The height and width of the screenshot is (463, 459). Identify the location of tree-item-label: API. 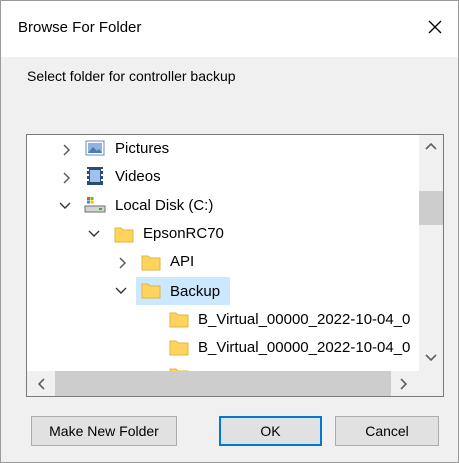
(182, 261).